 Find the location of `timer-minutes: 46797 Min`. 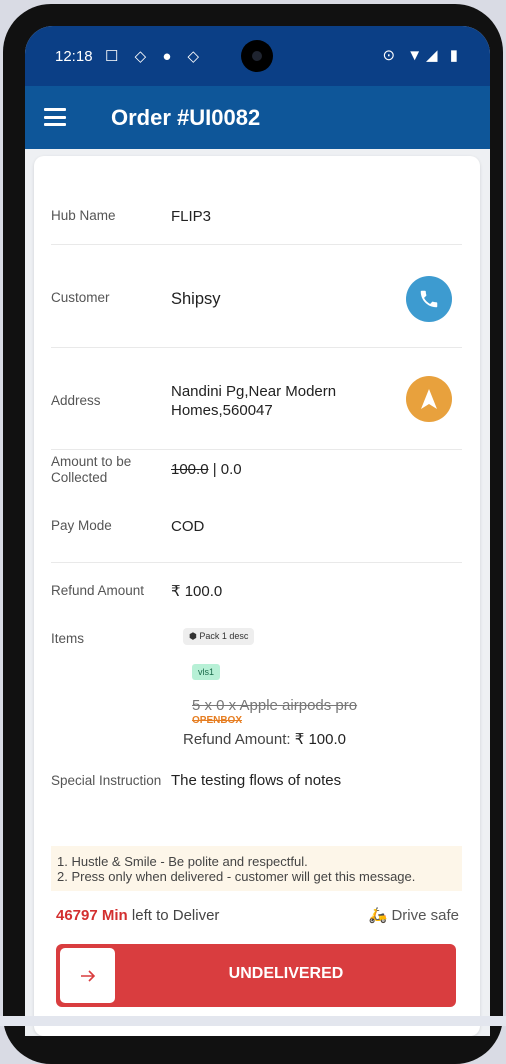

timer-minutes: 46797 Min is located at coordinates (92, 915).